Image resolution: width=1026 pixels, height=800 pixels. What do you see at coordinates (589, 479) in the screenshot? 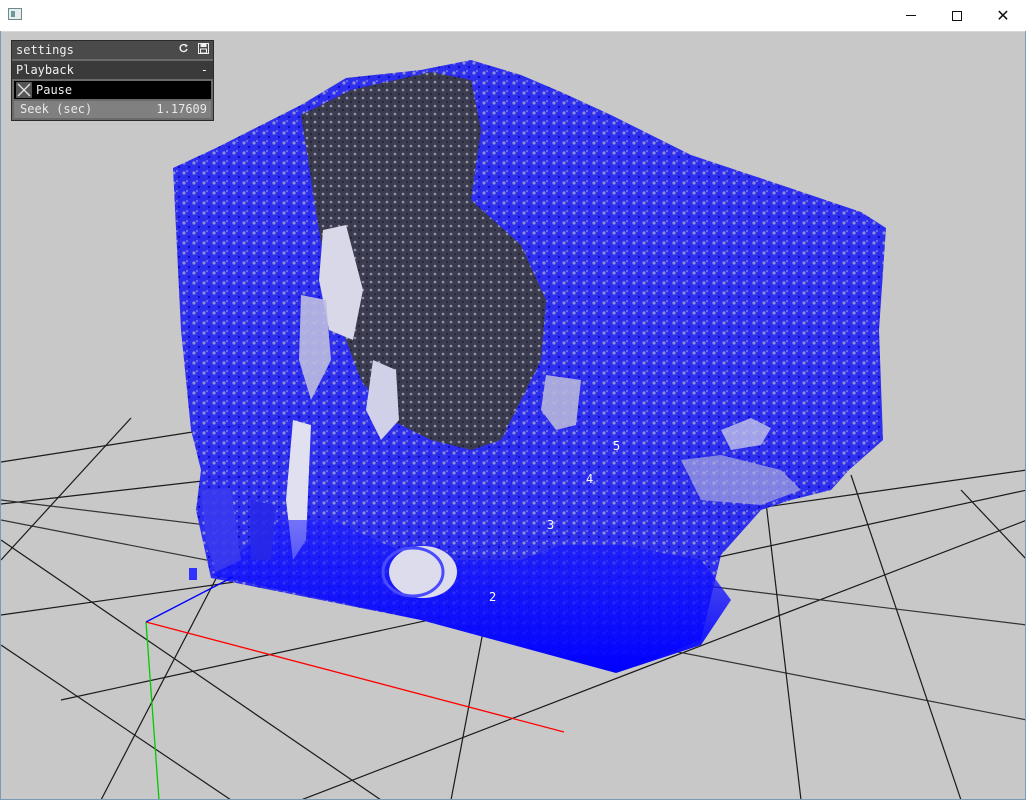
I see `grid-label-4: 4` at bounding box center [589, 479].